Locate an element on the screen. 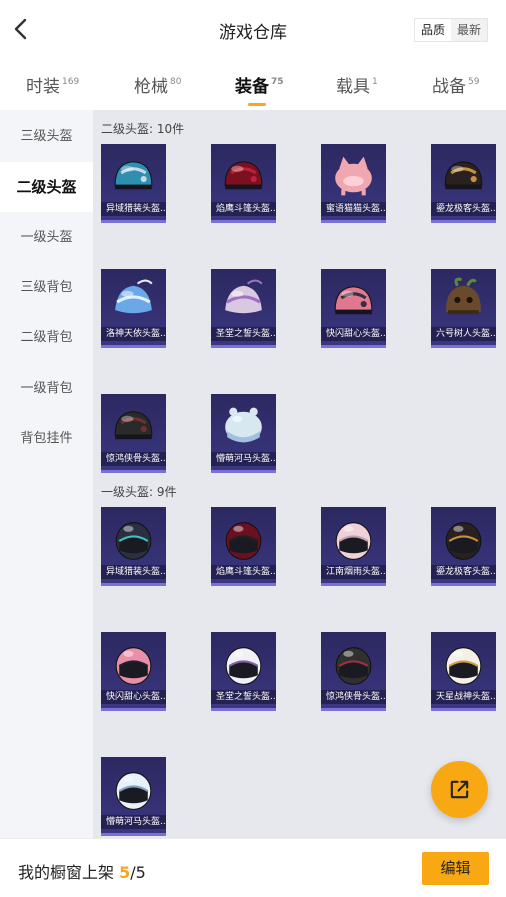  tab-label: 枪械 is located at coordinates (151, 87).